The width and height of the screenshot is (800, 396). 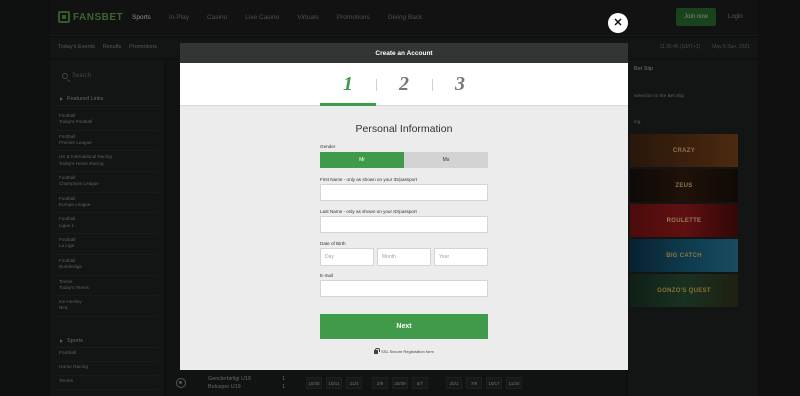 I want to click on next-button: Next, so click(x=404, y=326).